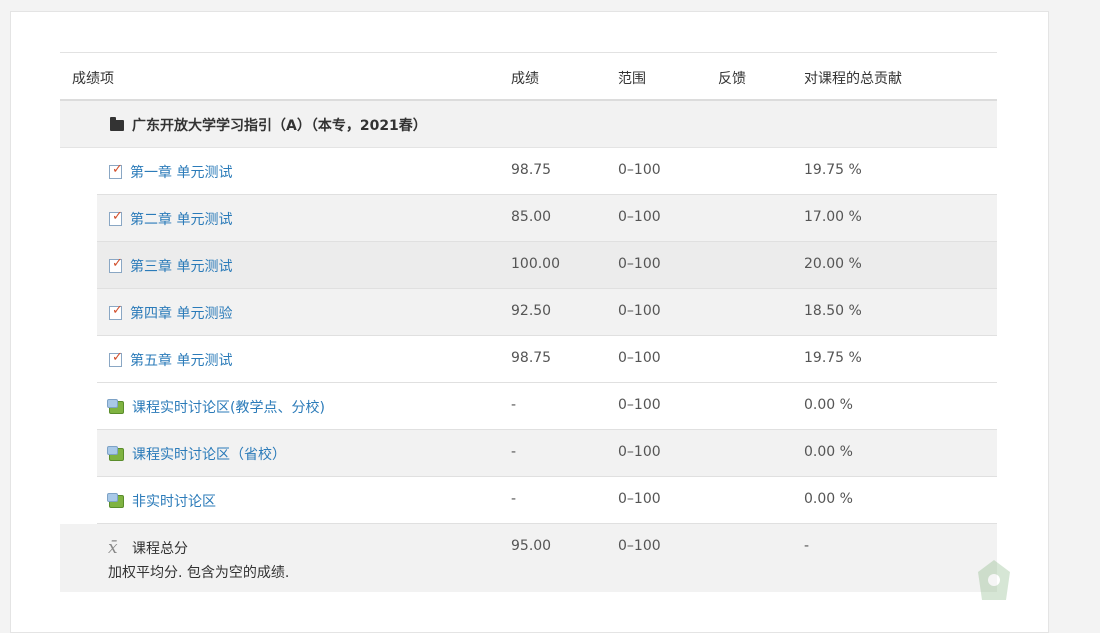 The image size is (1100, 633). What do you see at coordinates (528, 124) in the screenshot?
I see `category-row: 广东开放大学学习指引（A）（本专，2021春）` at bounding box center [528, 124].